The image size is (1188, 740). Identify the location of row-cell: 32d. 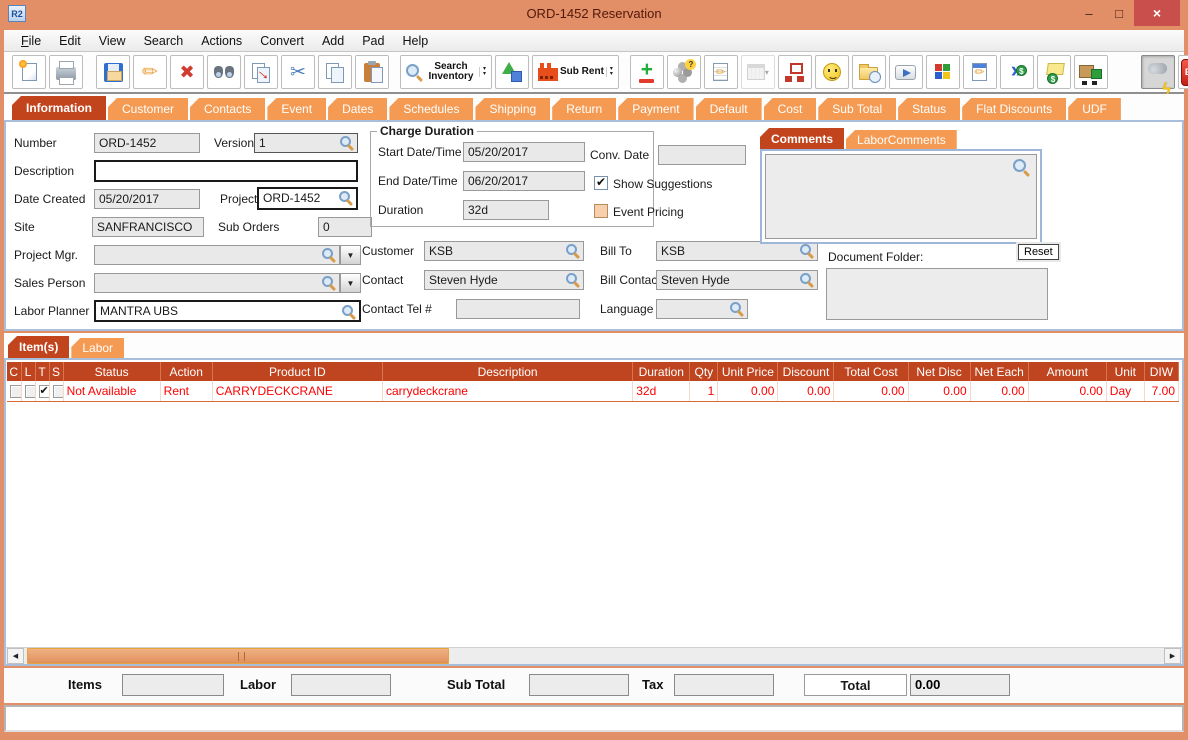
(661, 391).